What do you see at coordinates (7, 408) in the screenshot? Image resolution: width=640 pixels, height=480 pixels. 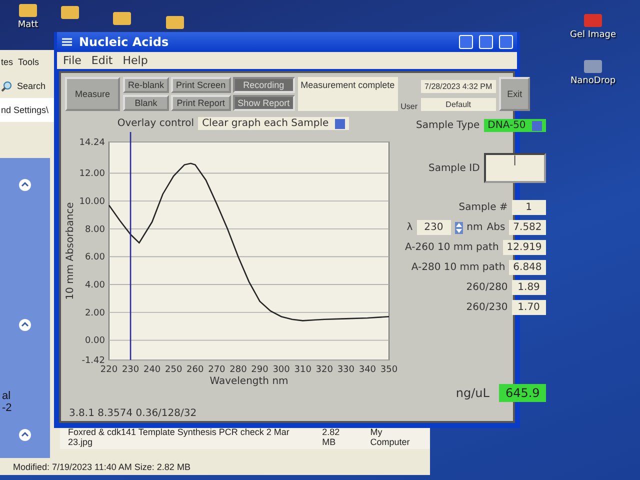 I see `pane-text: -2` at bounding box center [7, 408].